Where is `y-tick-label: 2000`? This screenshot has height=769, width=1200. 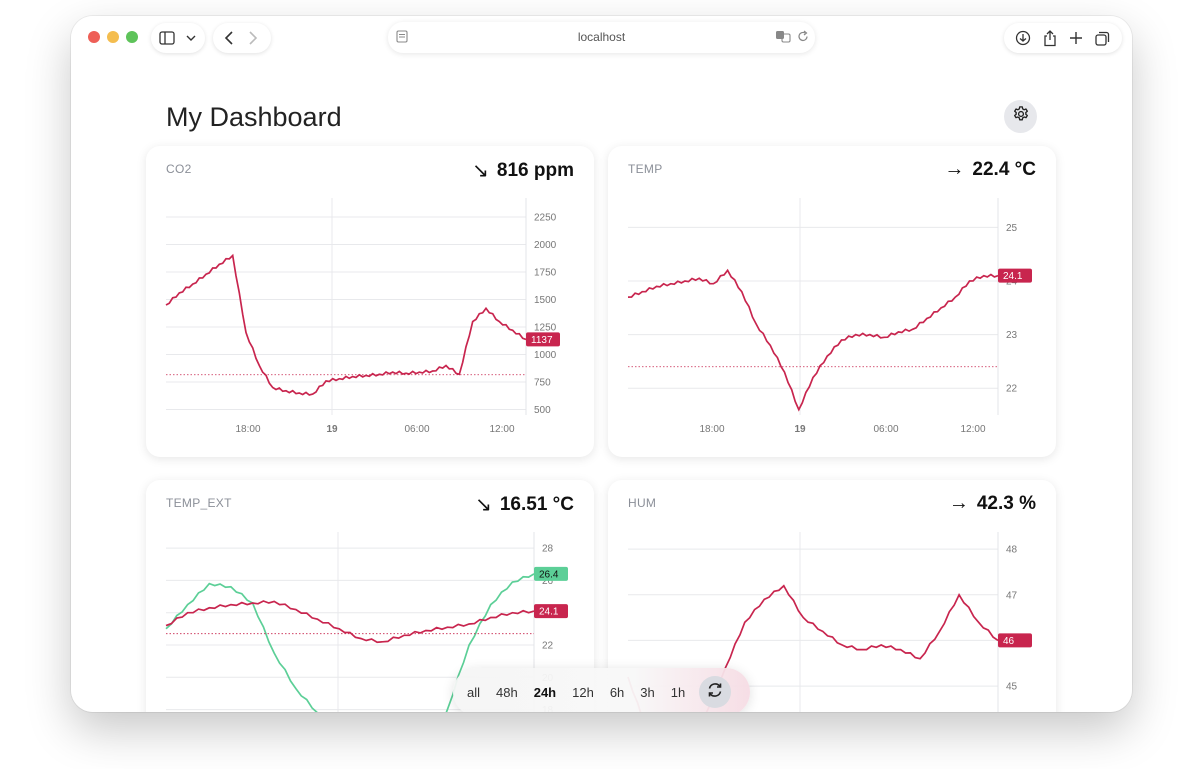
y-tick-label: 2000 is located at coordinates (545, 245).